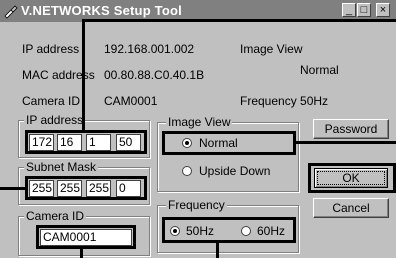  I want to click on normal-radio, so click(187, 143).